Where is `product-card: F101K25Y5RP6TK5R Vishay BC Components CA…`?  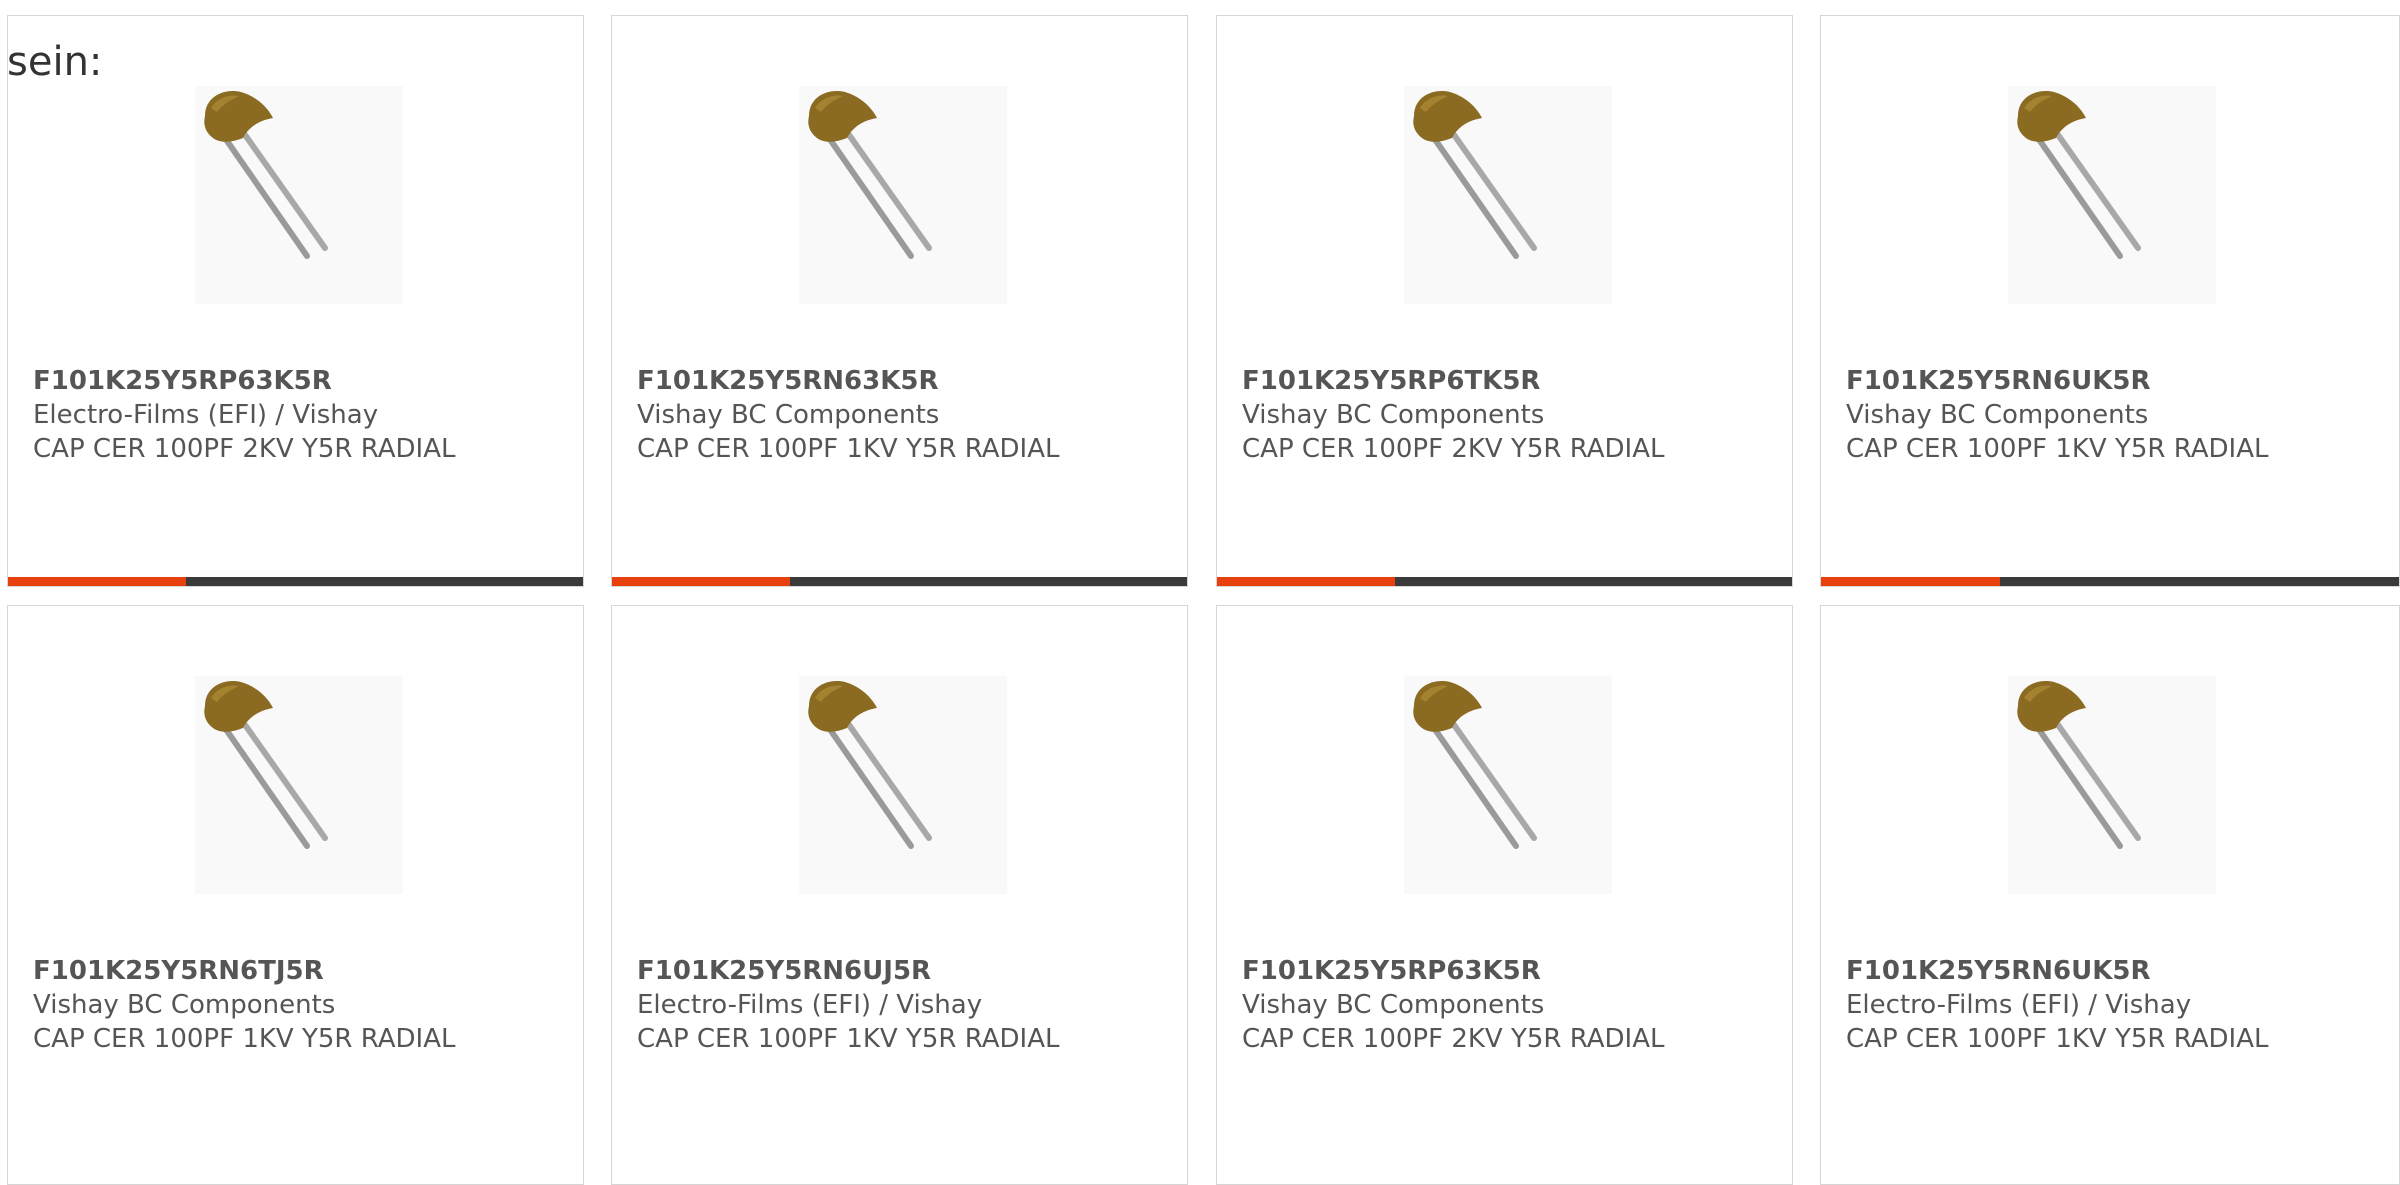 product-card: F101K25Y5RP6TK5R Vishay BC Components CA… is located at coordinates (1504, 301).